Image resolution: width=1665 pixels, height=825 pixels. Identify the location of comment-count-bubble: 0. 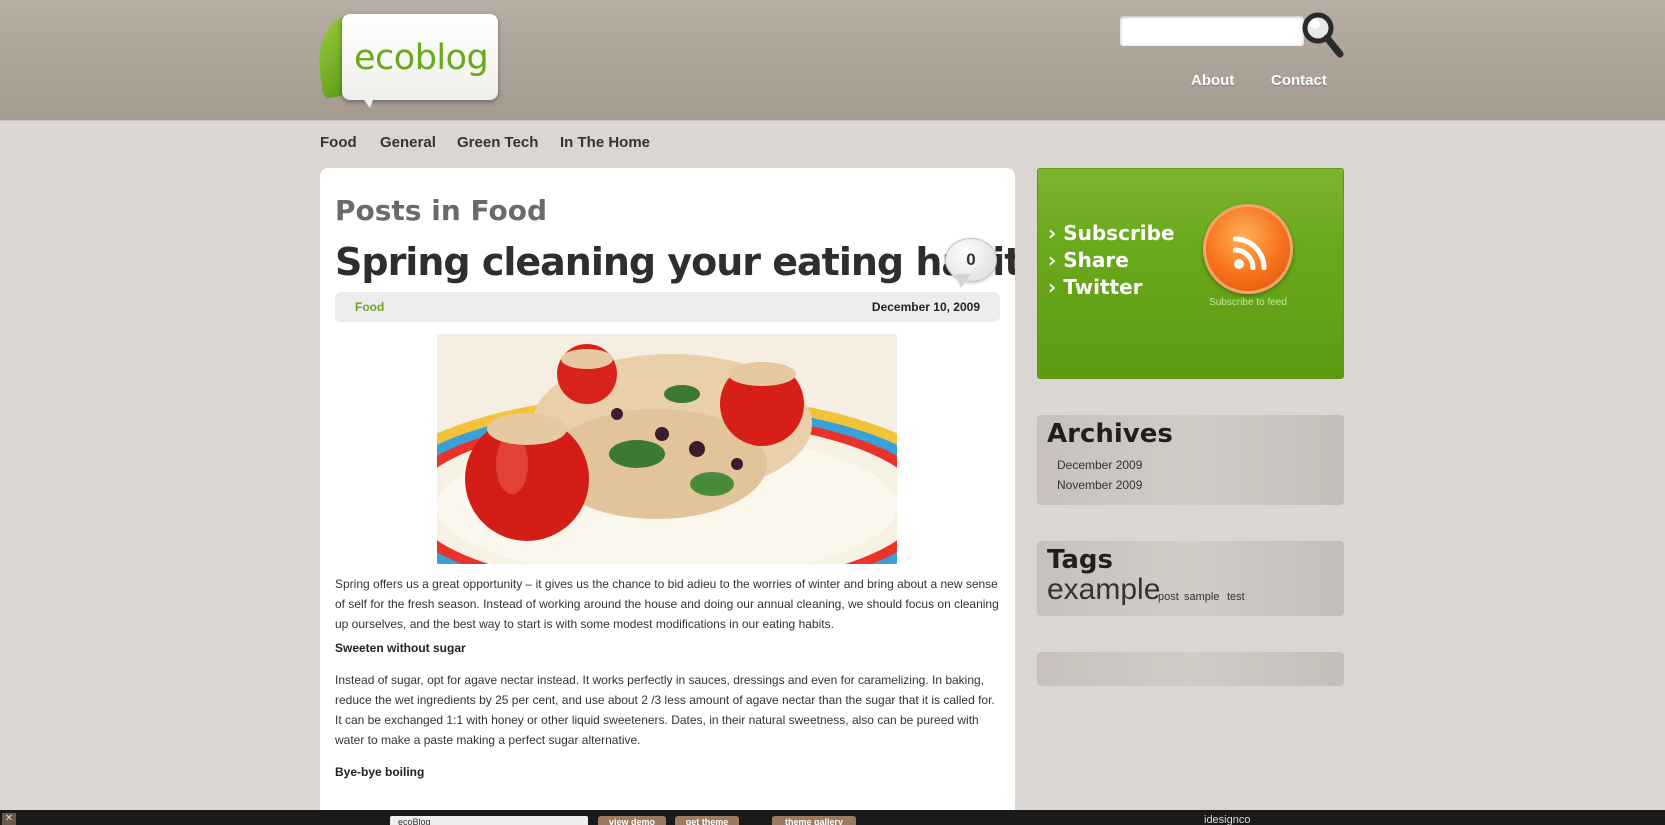
(973, 266).